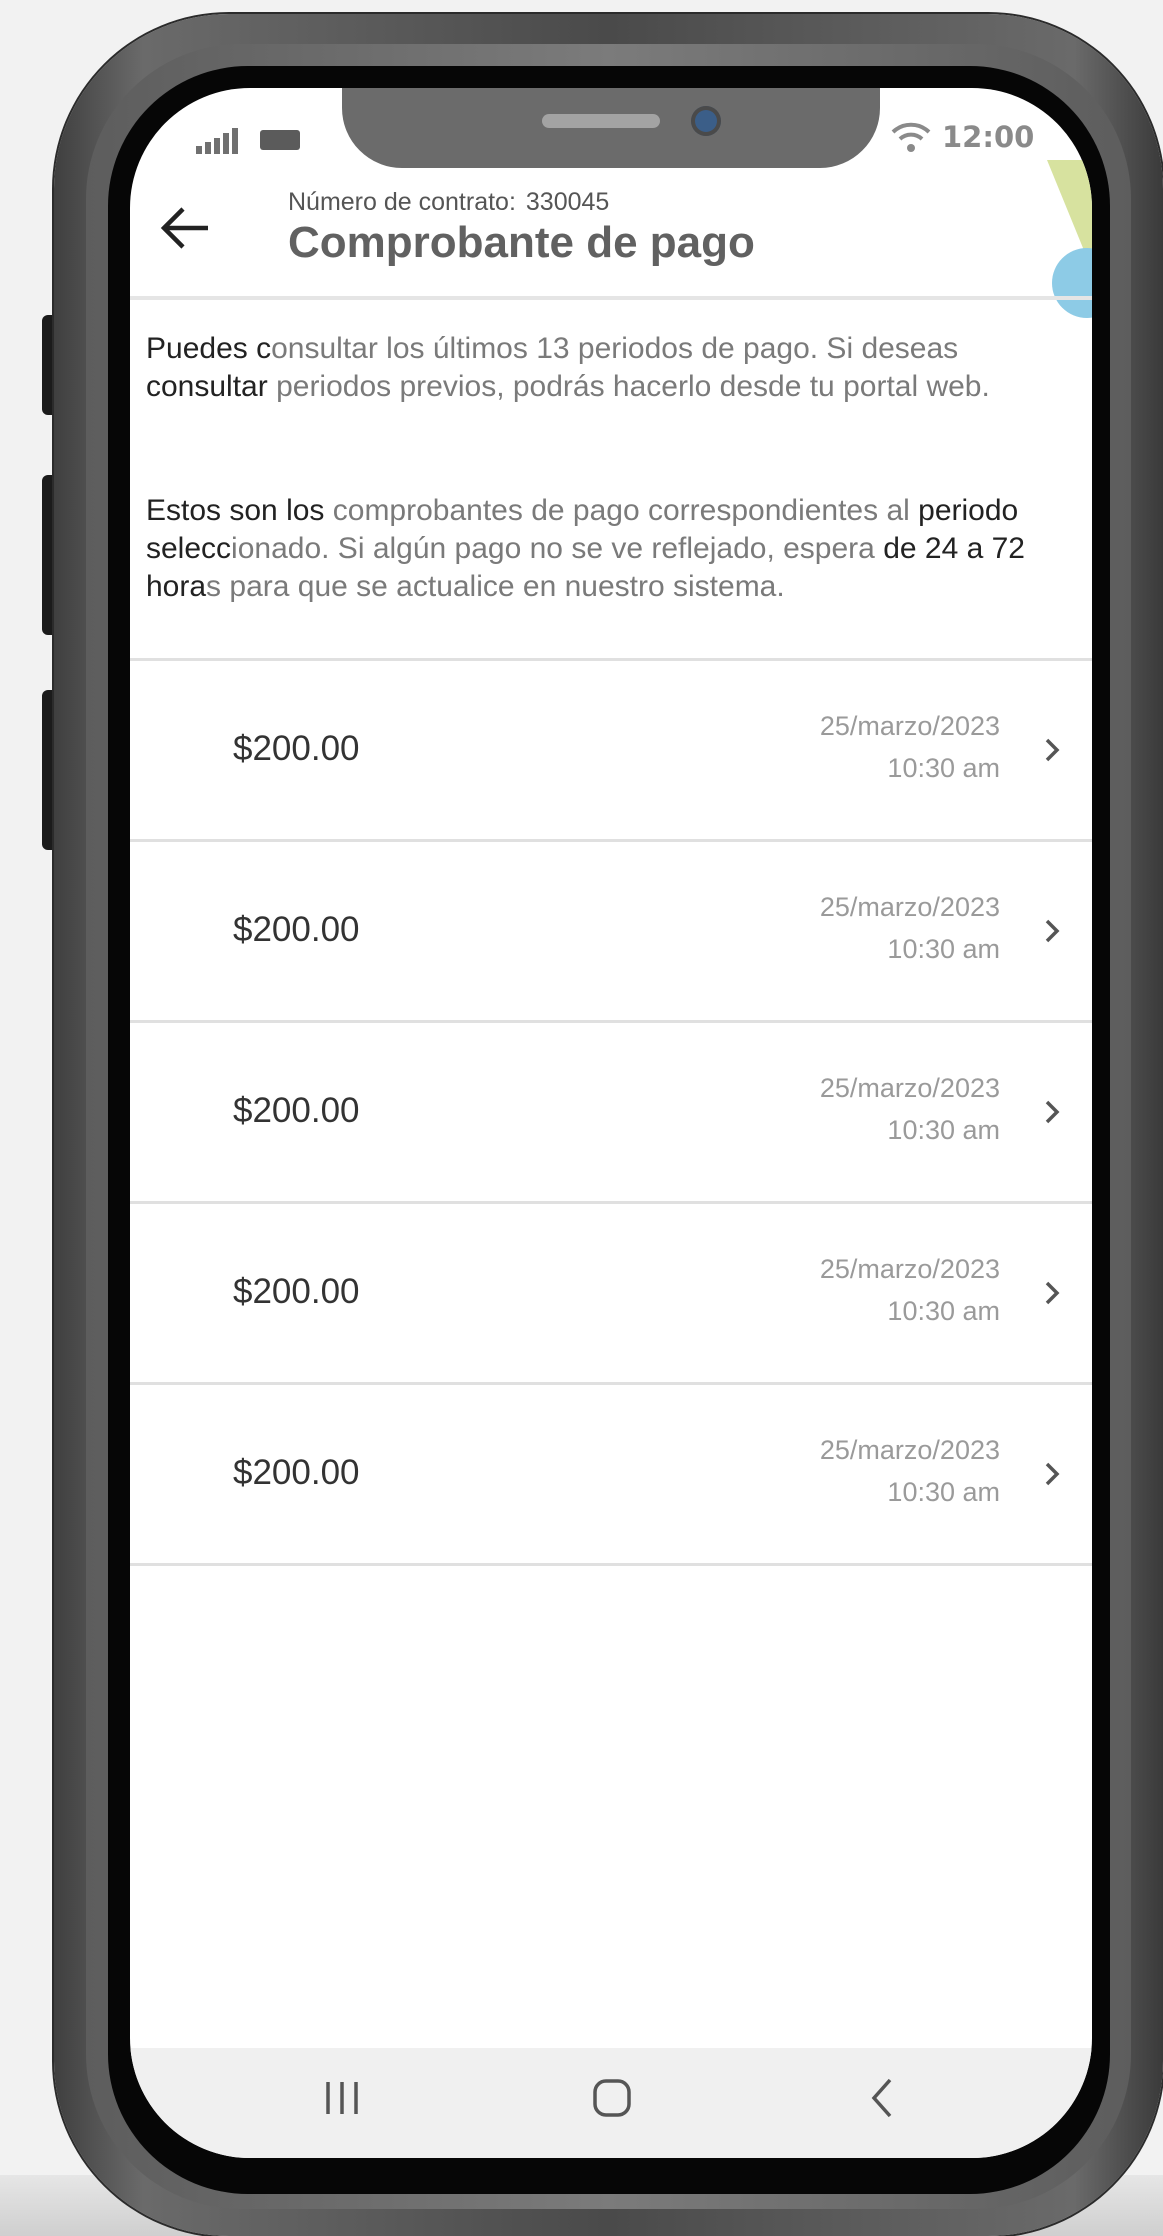  I want to click on battery-icon, so click(280, 140).